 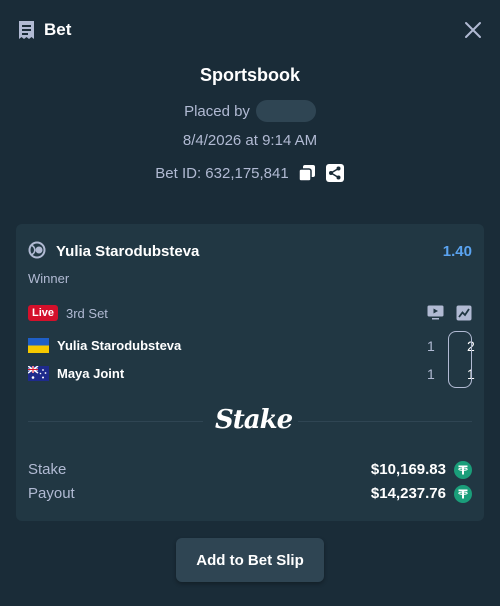 What do you see at coordinates (435, 312) in the screenshot?
I see `tv-icon` at bounding box center [435, 312].